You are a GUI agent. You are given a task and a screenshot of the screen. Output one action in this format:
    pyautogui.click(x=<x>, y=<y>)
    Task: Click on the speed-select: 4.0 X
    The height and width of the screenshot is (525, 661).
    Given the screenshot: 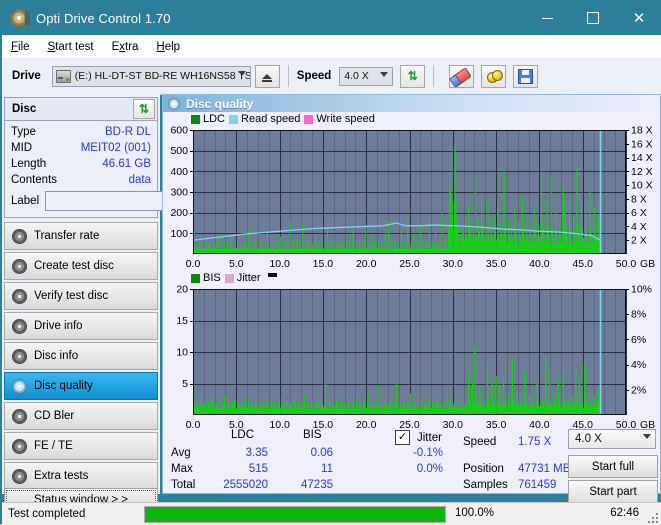 What is the action you would take?
    pyautogui.click(x=366, y=76)
    